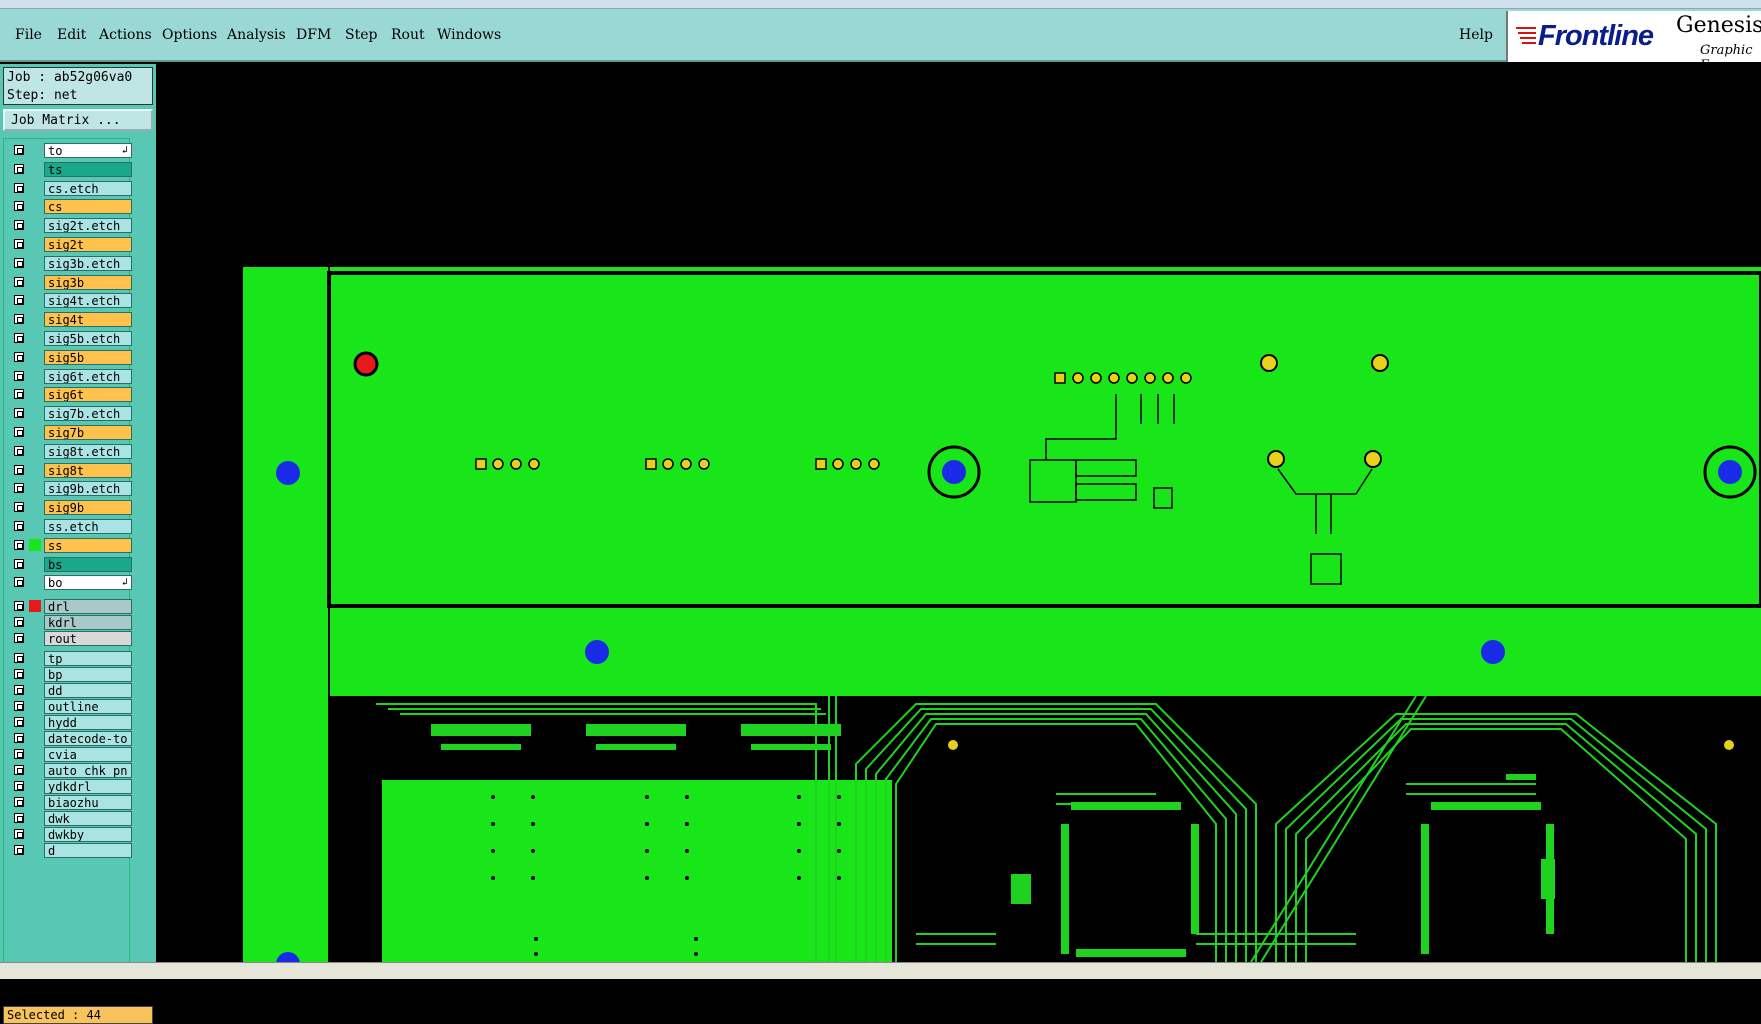 The width and height of the screenshot is (1761, 1024). Describe the element at coordinates (88, 244) in the screenshot. I see `layer-name: sig2t` at that location.